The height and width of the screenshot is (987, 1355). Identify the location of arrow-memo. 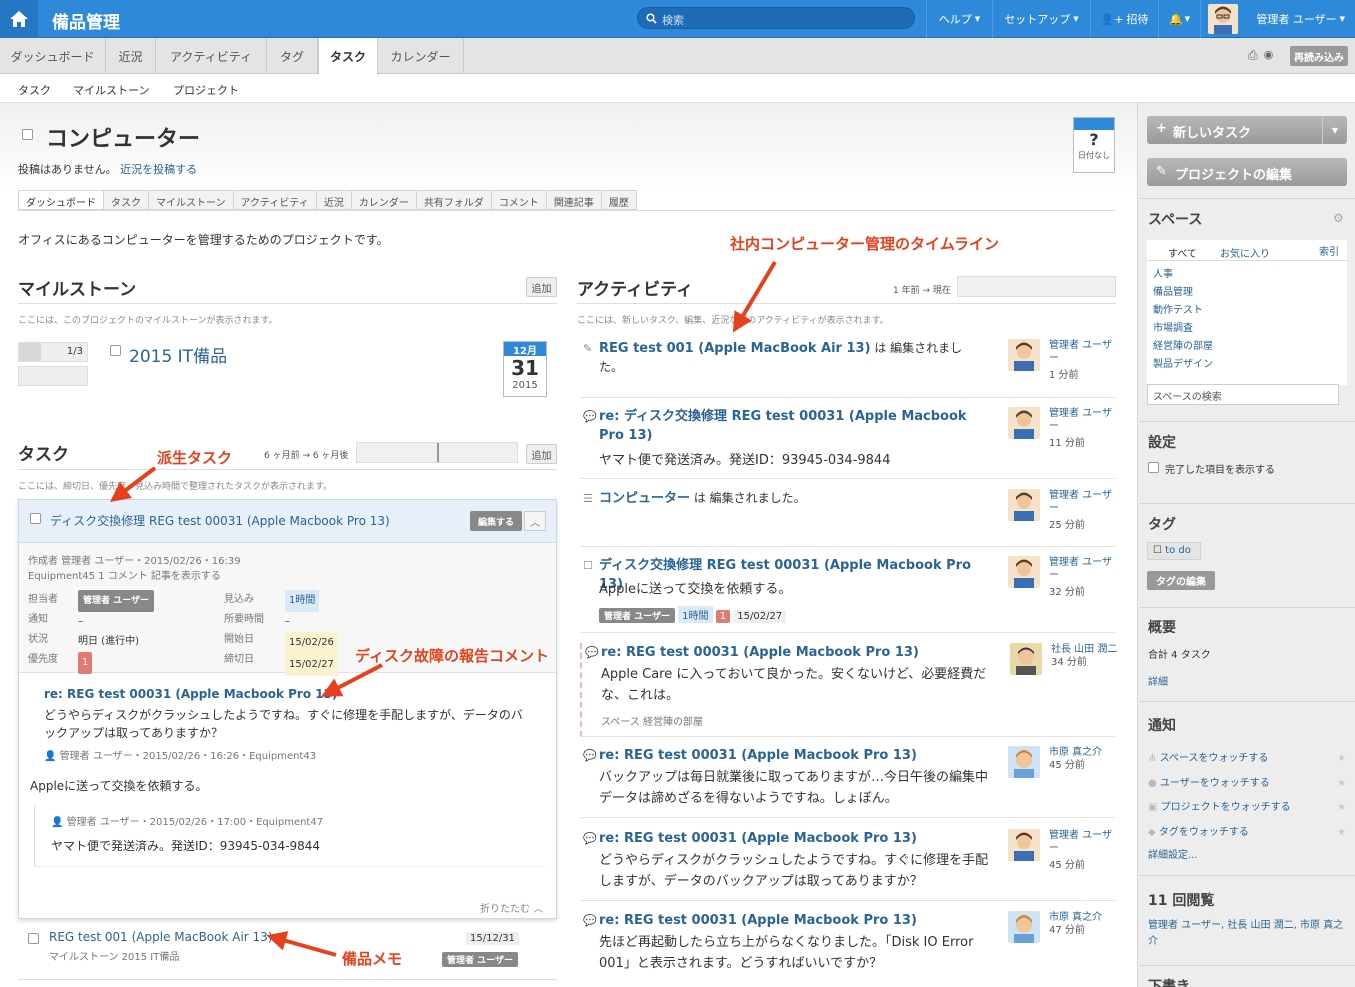
(301, 944).